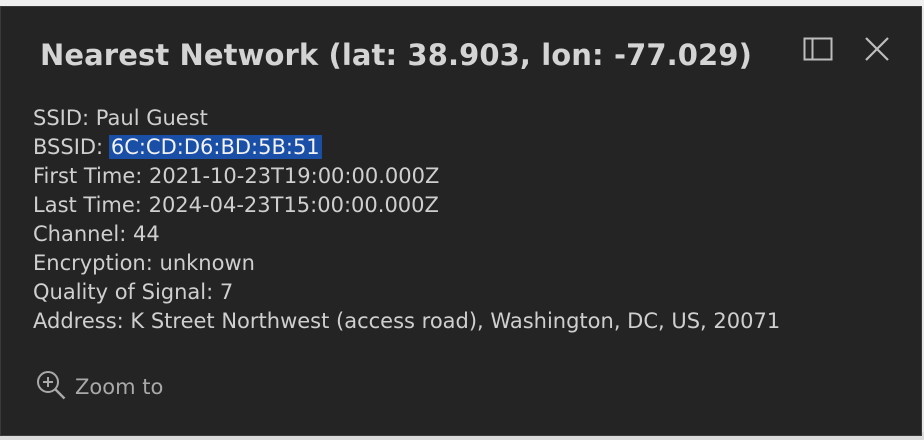  Describe the element at coordinates (68, 147) in the screenshot. I see `bssid-label: BSSID:` at that location.